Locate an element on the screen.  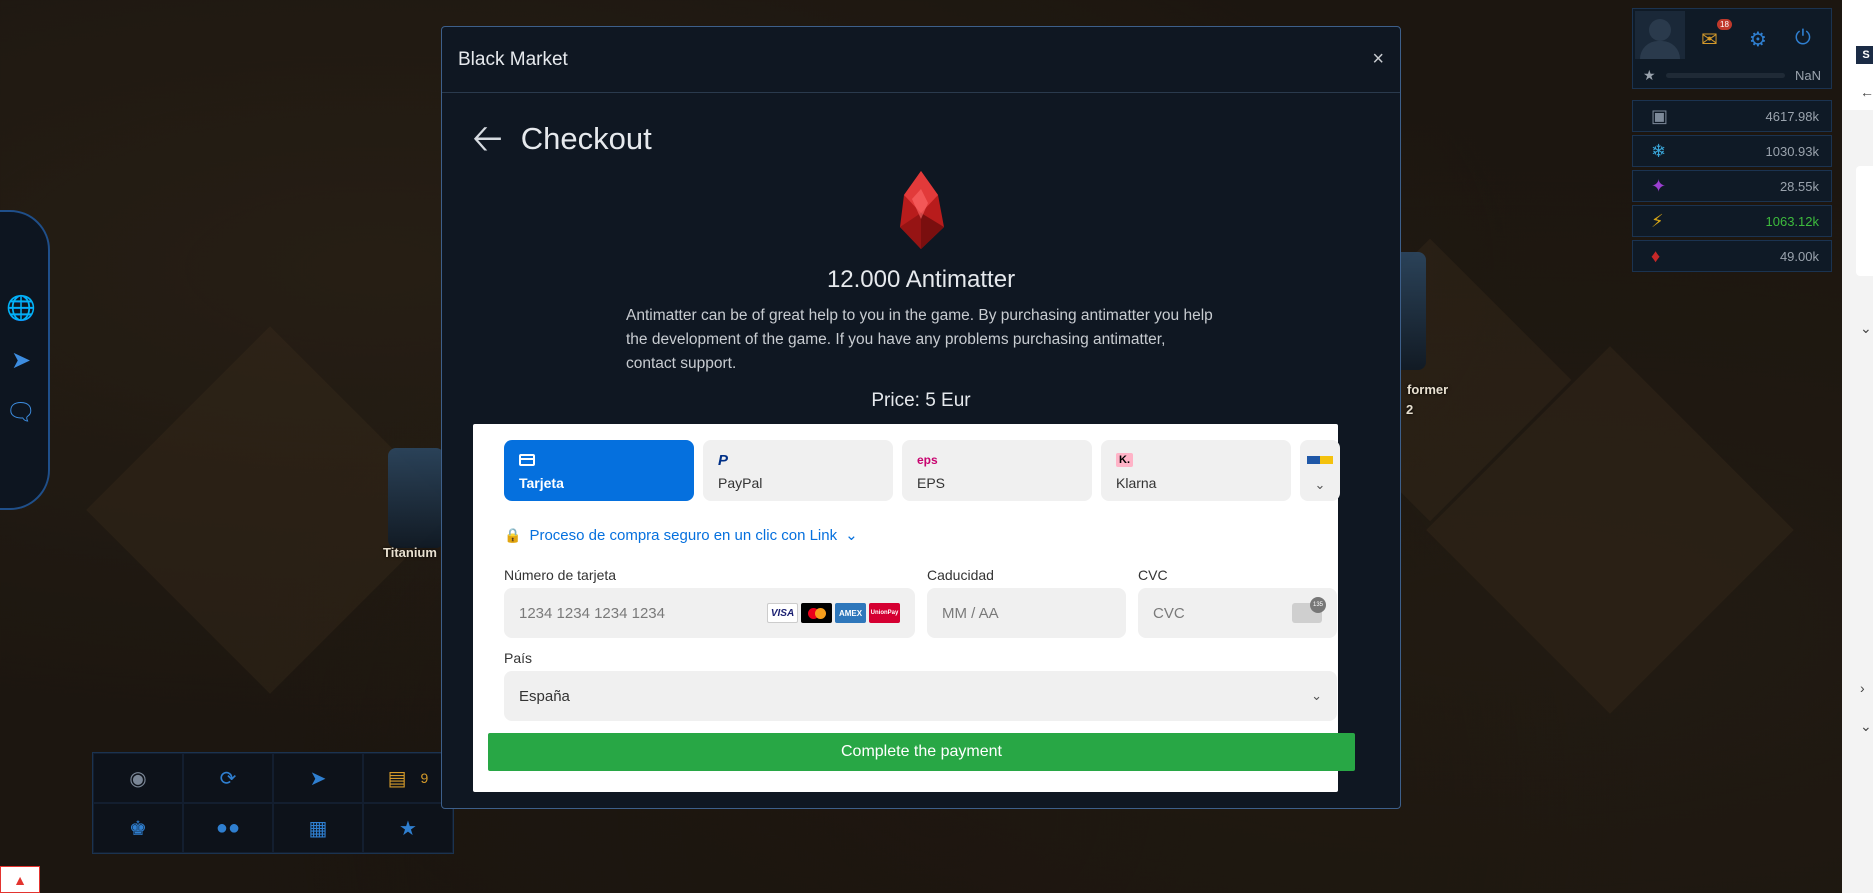
mail-badge: 18 is located at coordinates (1724, 24).